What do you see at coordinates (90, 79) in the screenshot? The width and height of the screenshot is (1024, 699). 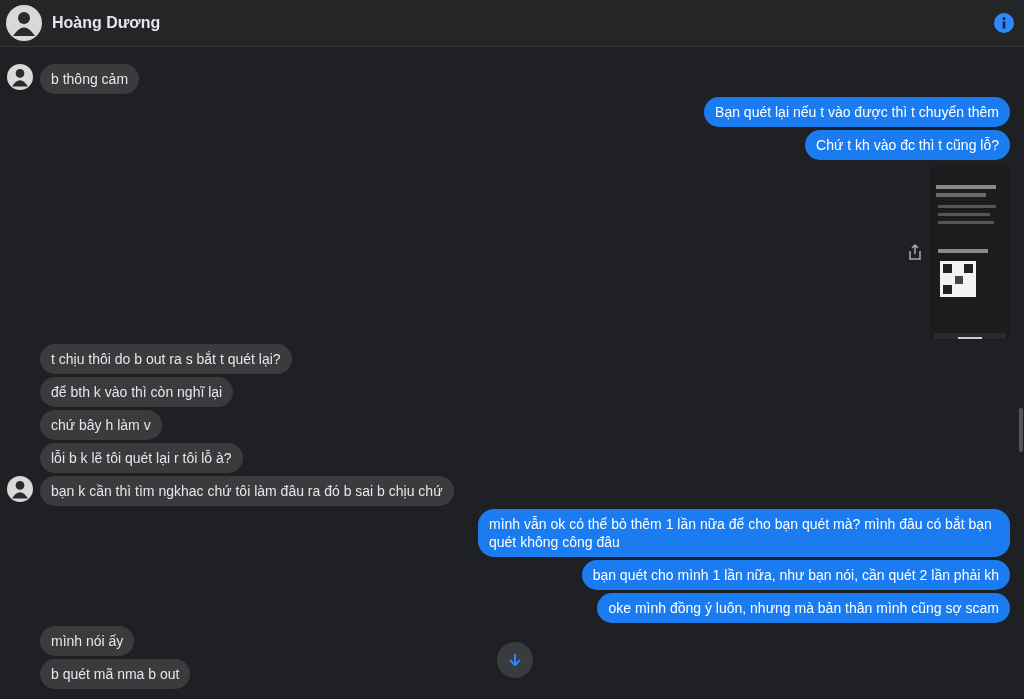 I see `message-bubble: b thông cảm` at bounding box center [90, 79].